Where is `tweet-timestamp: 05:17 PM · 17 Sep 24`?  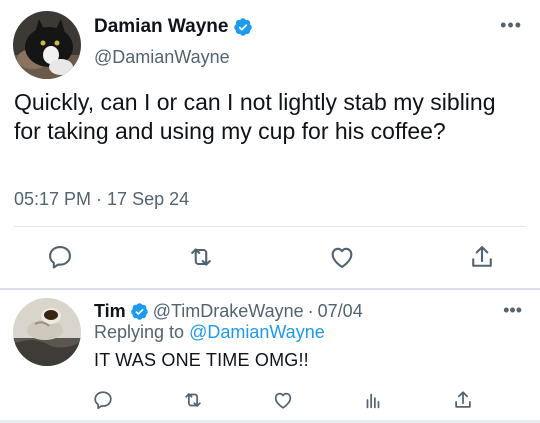
tweet-timestamp: 05:17 PM · 17 Sep 24 is located at coordinates (101, 199).